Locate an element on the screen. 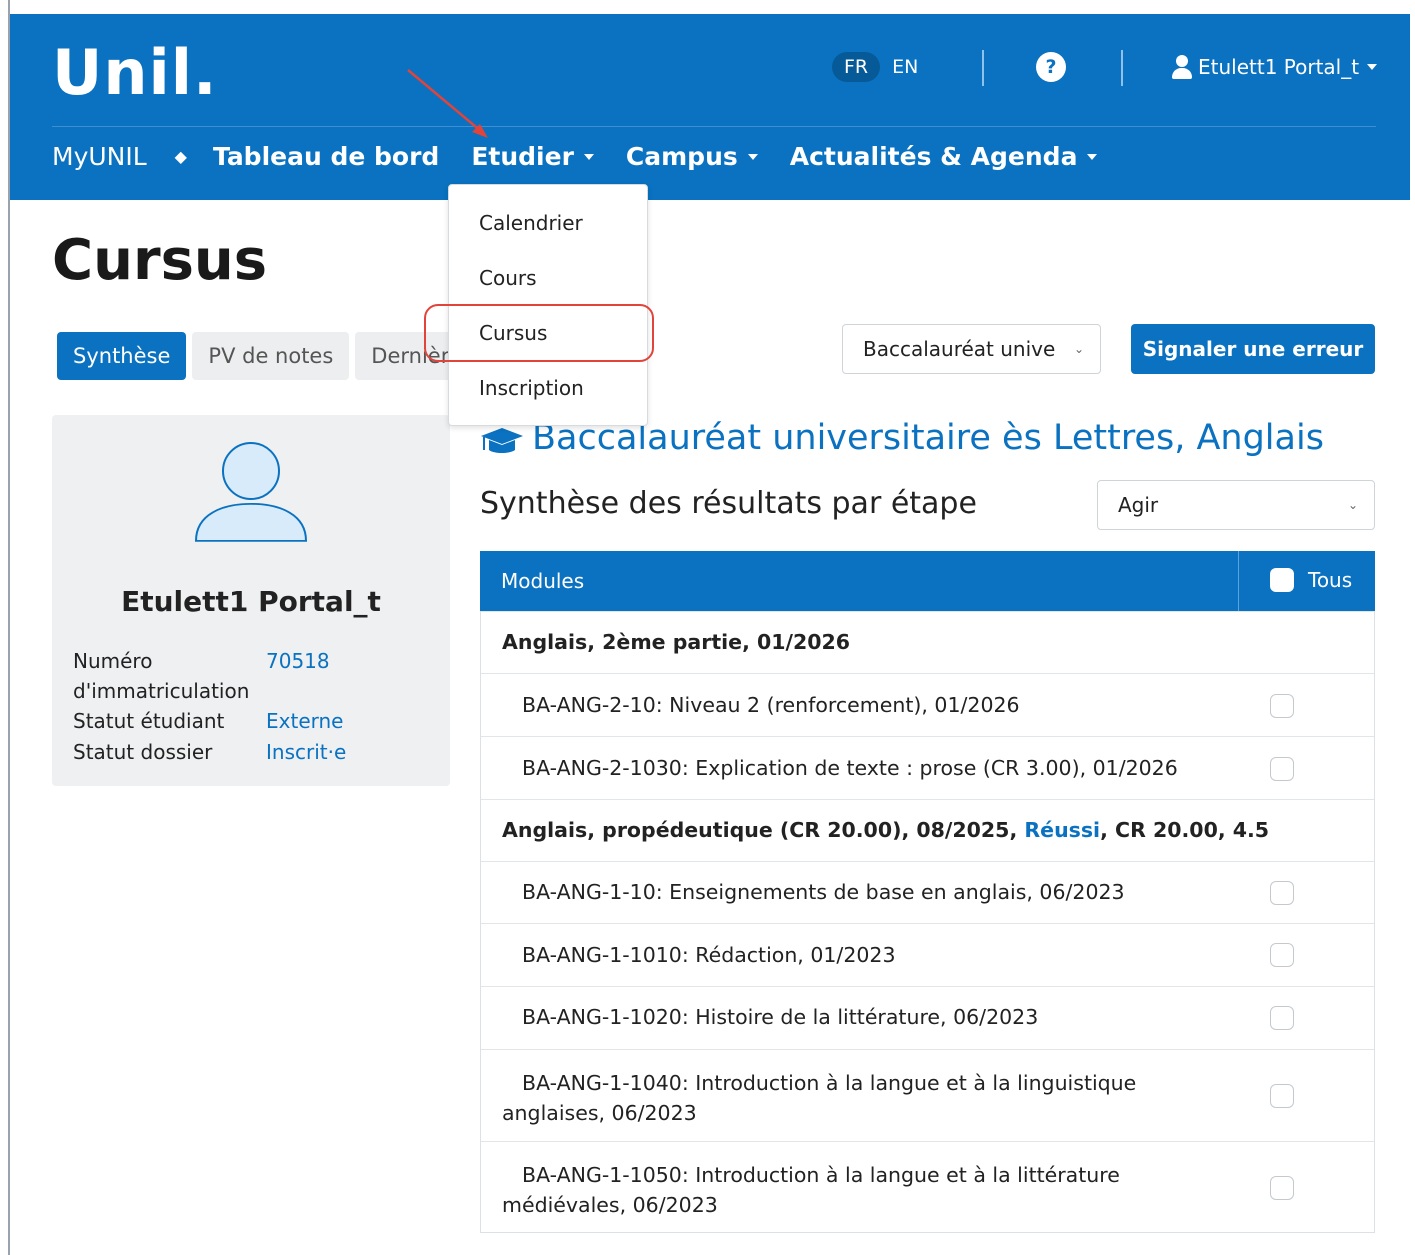 The width and height of the screenshot is (1415, 1255). value-statut-etudiant: Externe is located at coordinates (305, 721).